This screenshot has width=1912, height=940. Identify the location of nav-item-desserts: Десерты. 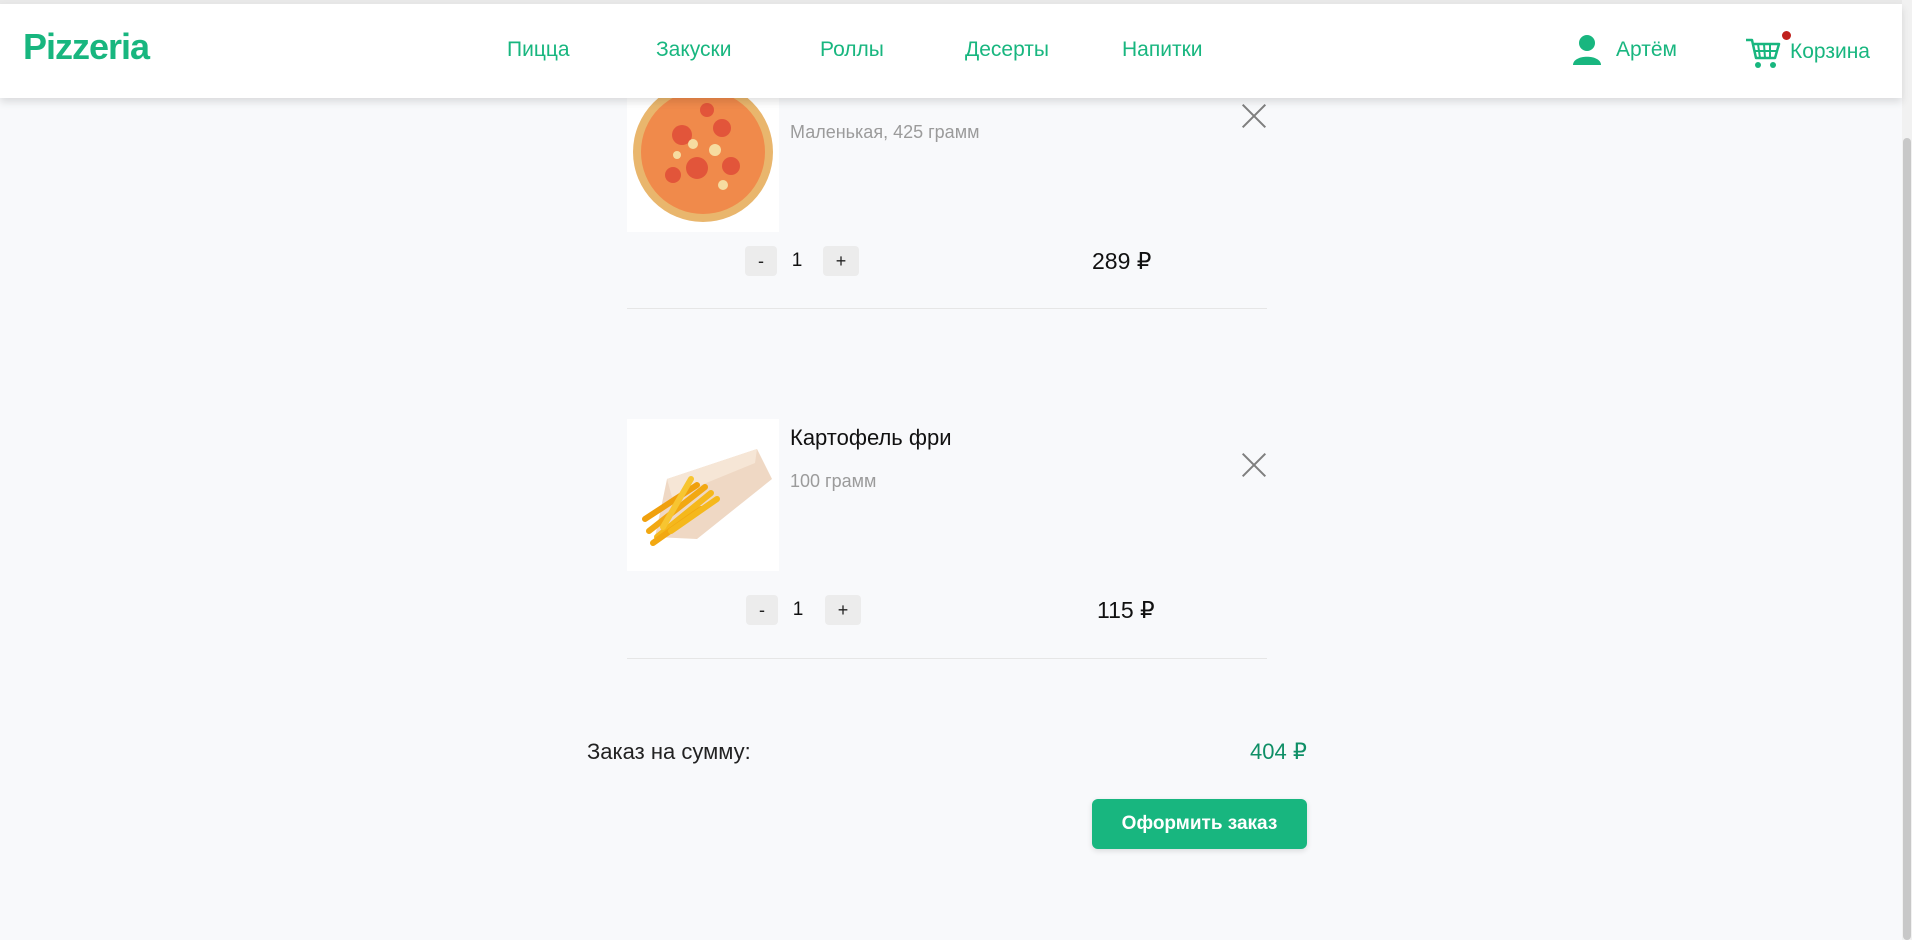
(1007, 50).